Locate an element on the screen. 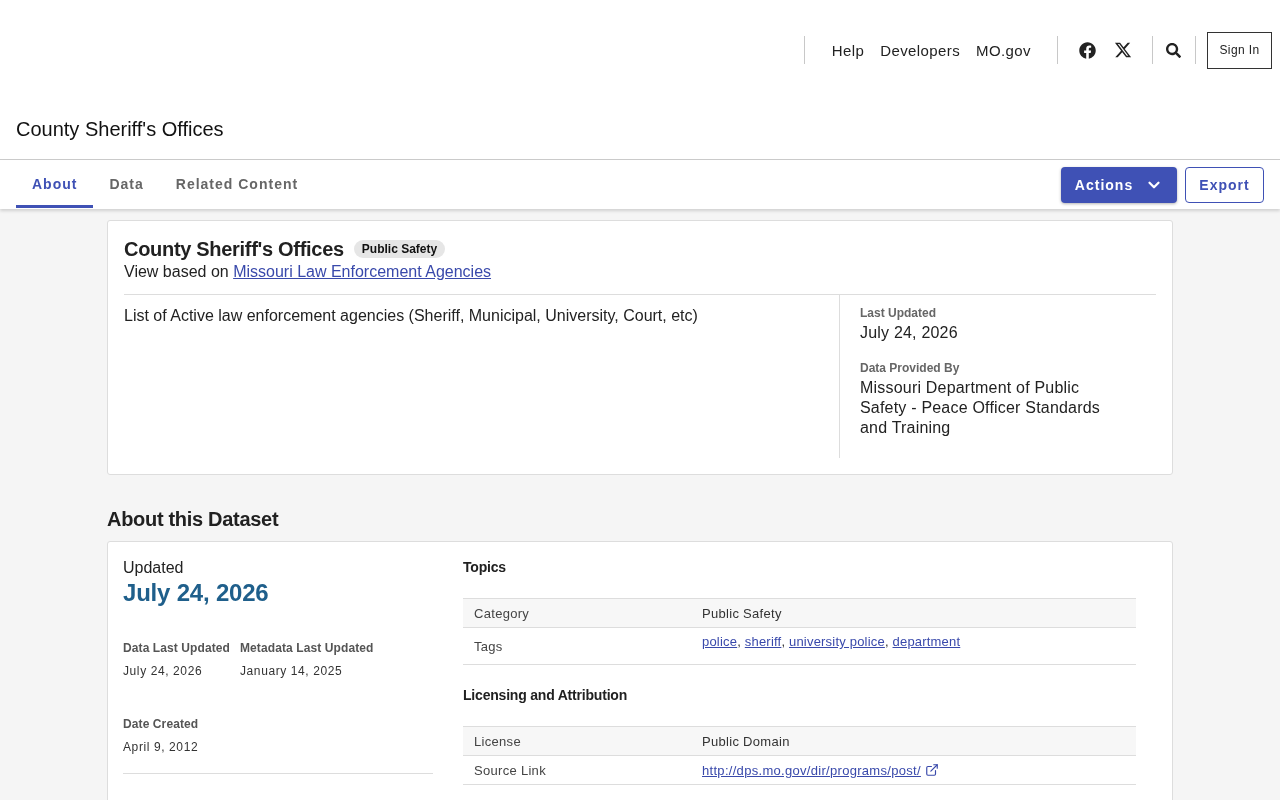 This screenshot has height=800, width=1280. row-value: Public Safety is located at coordinates (742, 613).